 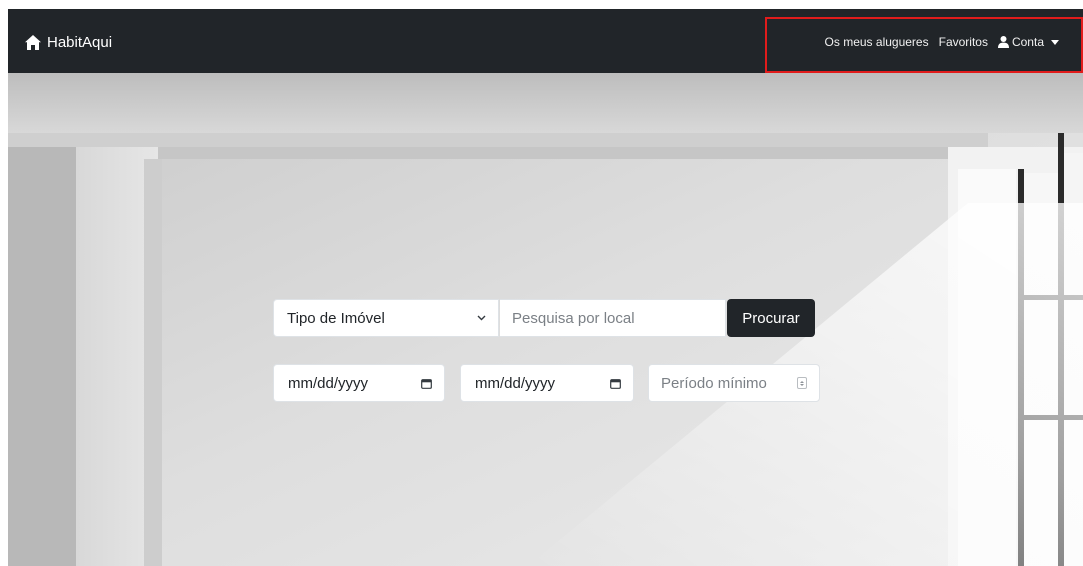 I want to click on property-type-select: Tipo de Imóvel, so click(x=386, y=318).